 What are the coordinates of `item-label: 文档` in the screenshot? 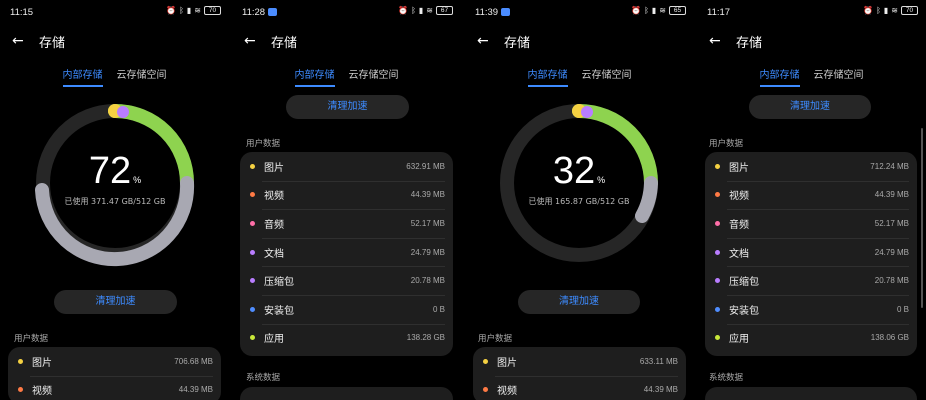 It's located at (739, 254).